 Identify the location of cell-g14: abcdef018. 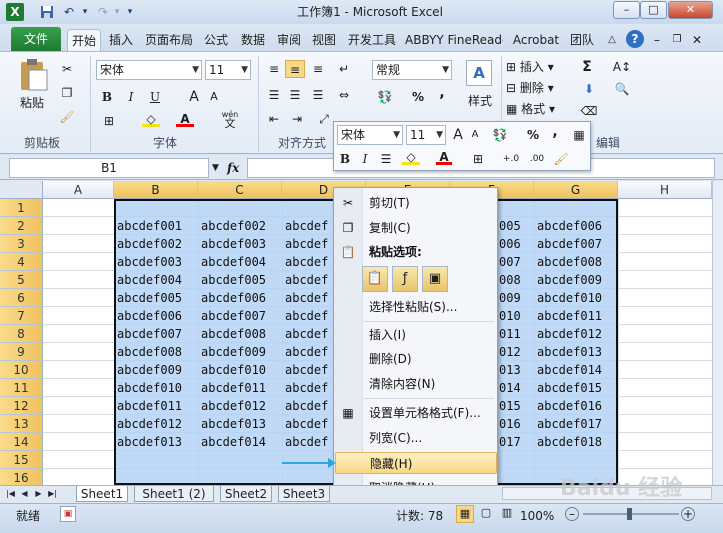
(568, 442).